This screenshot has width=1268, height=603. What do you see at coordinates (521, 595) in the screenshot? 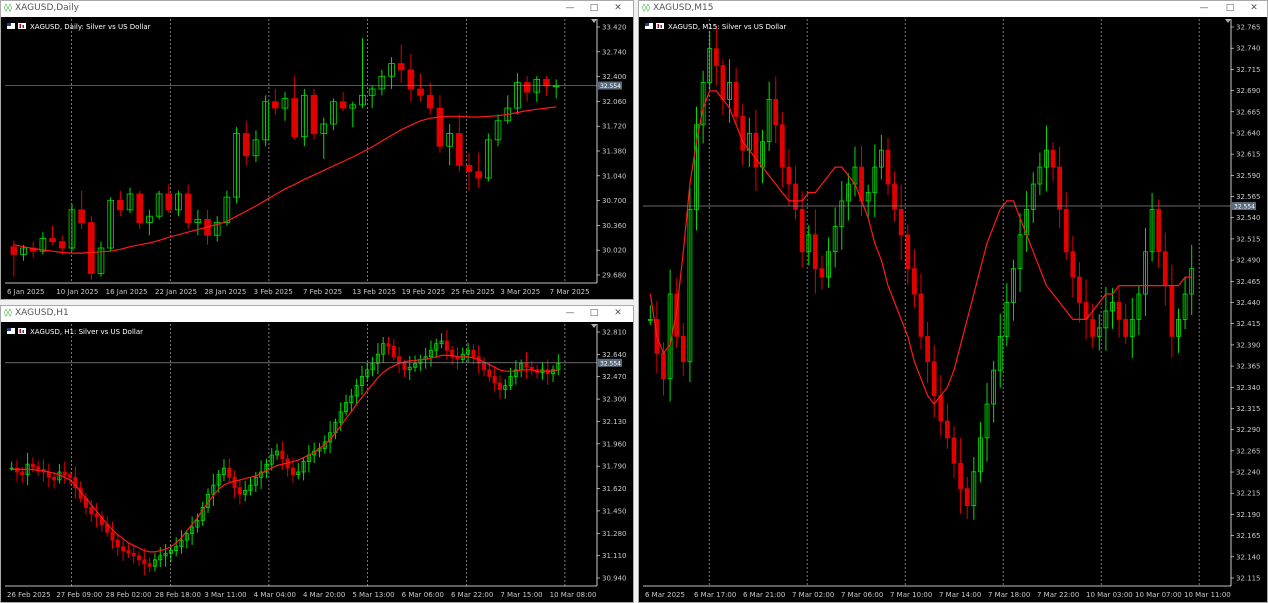
I see `x-tick-label: 7 Mar 15:00` at bounding box center [521, 595].